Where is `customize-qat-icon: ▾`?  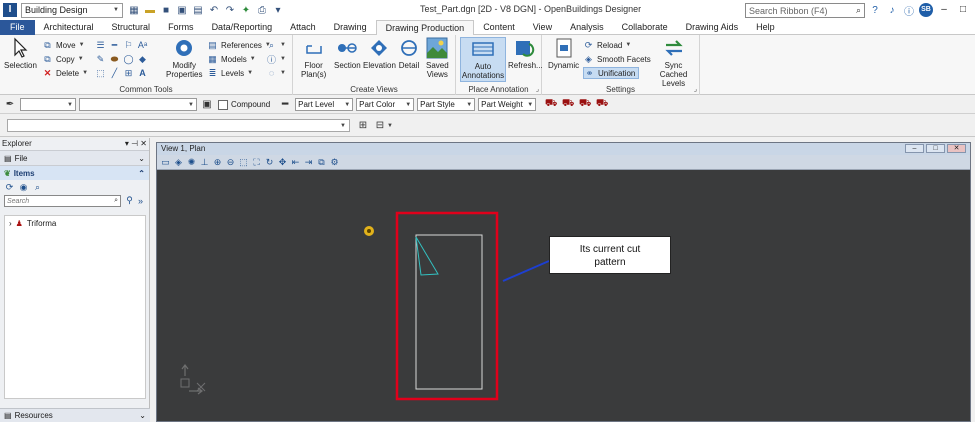
customize-qat-icon: ▾ is located at coordinates (278, 10).